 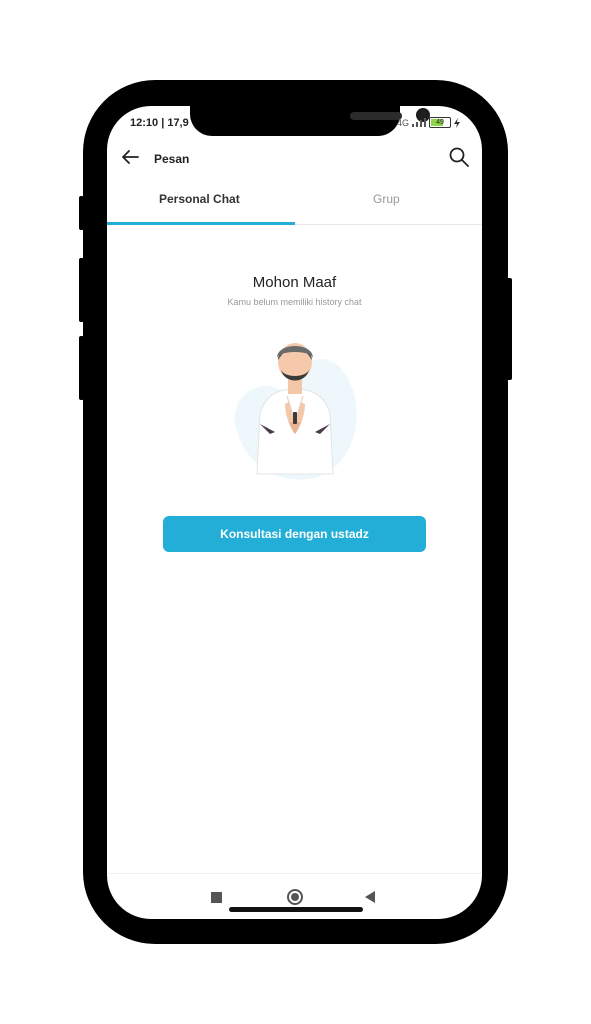 What do you see at coordinates (296, 909) in the screenshot?
I see `home-indicator` at bounding box center [296, 909].